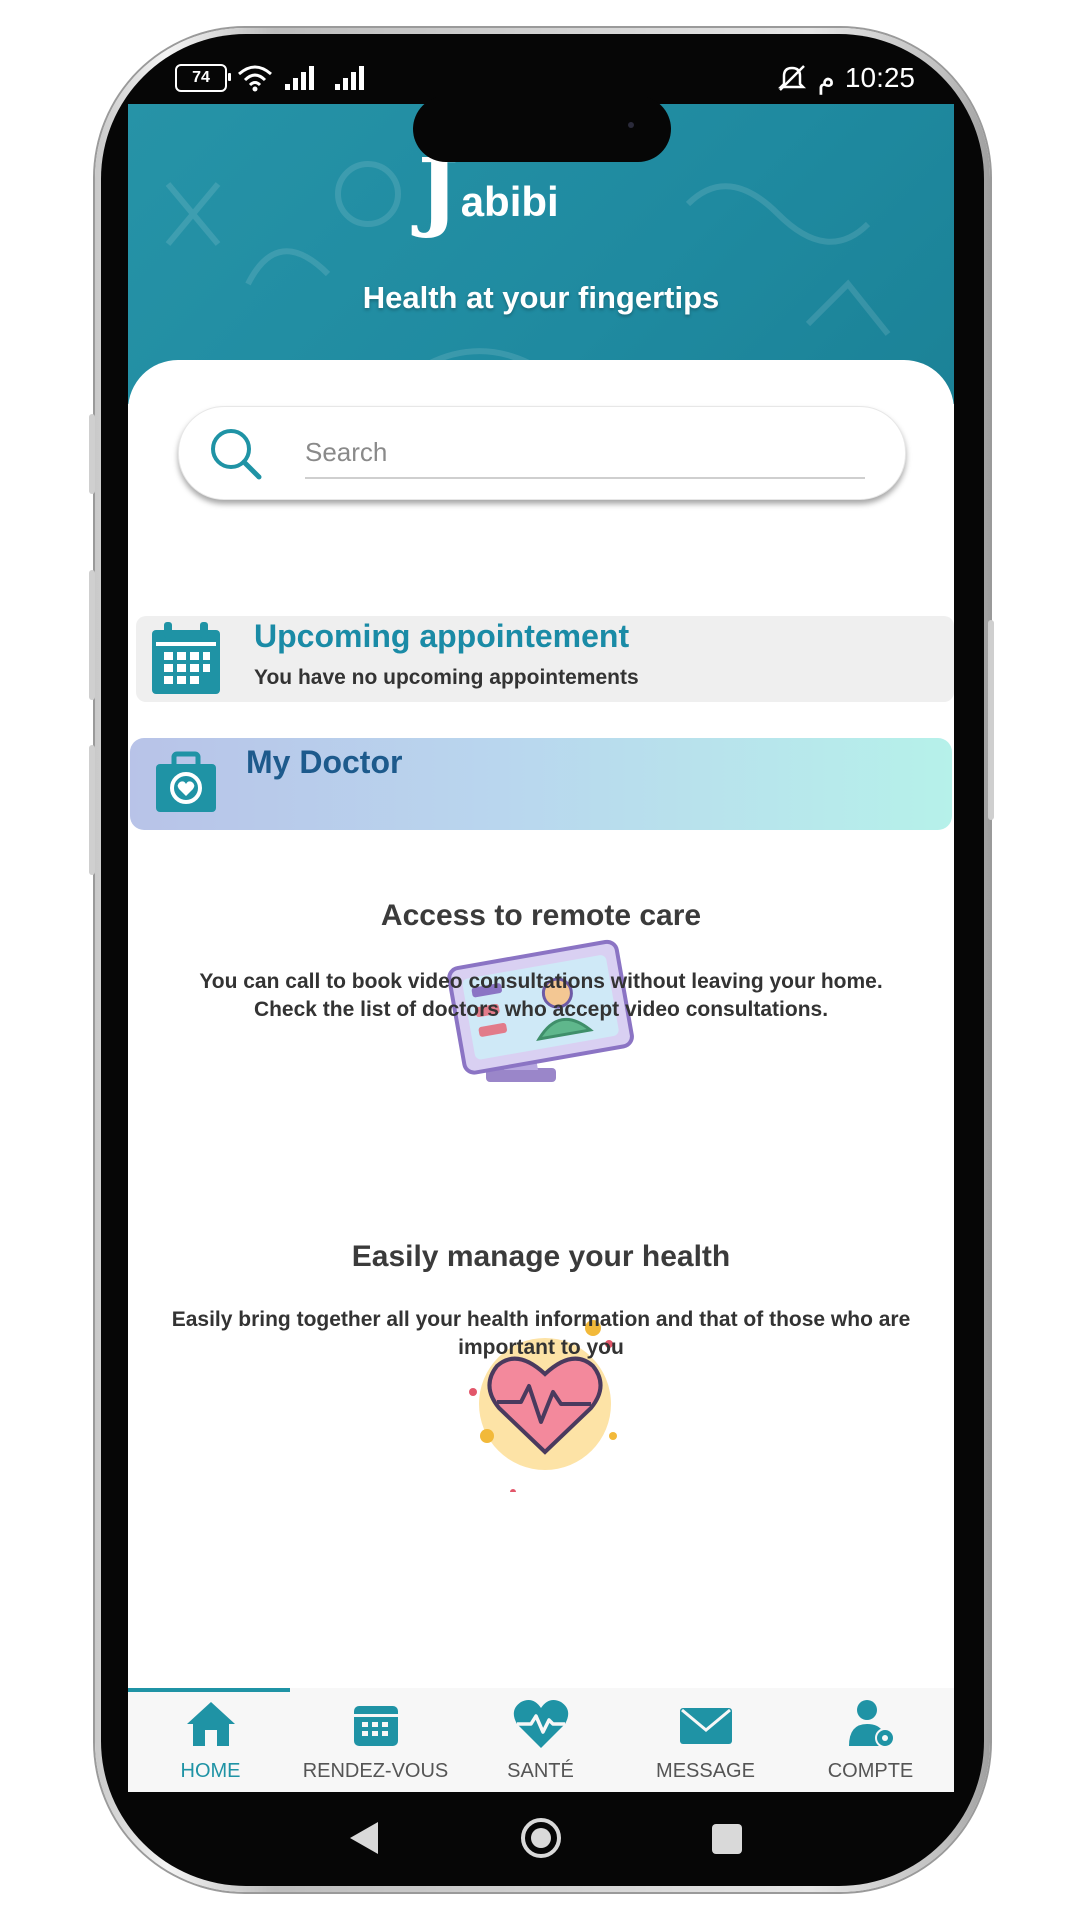  What do you see at coordinates (255, 78) in the screenshot?
I see `wifi-icon` at bounding box center [255, 78].